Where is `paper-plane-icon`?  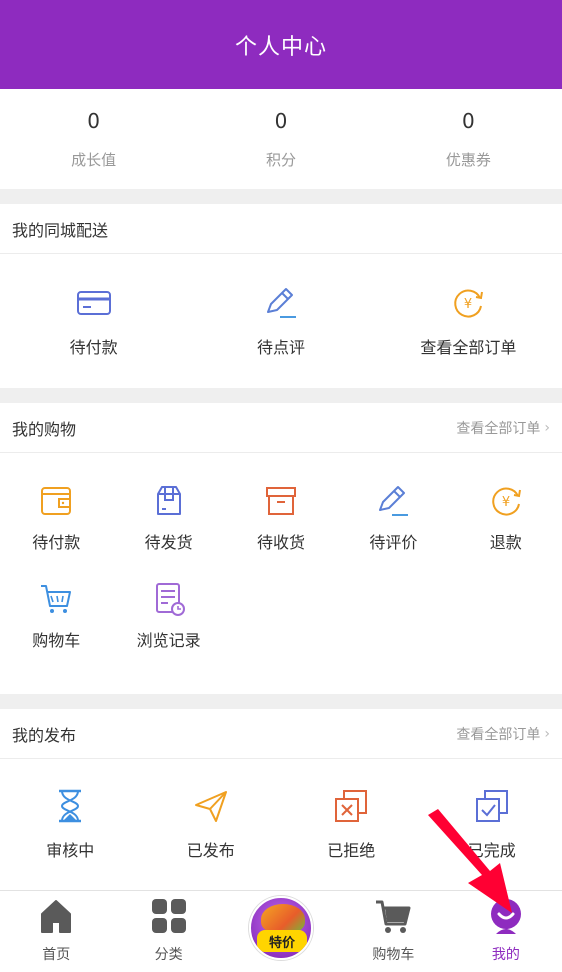
paper-plane-icon is located at coordinates (211, 806).